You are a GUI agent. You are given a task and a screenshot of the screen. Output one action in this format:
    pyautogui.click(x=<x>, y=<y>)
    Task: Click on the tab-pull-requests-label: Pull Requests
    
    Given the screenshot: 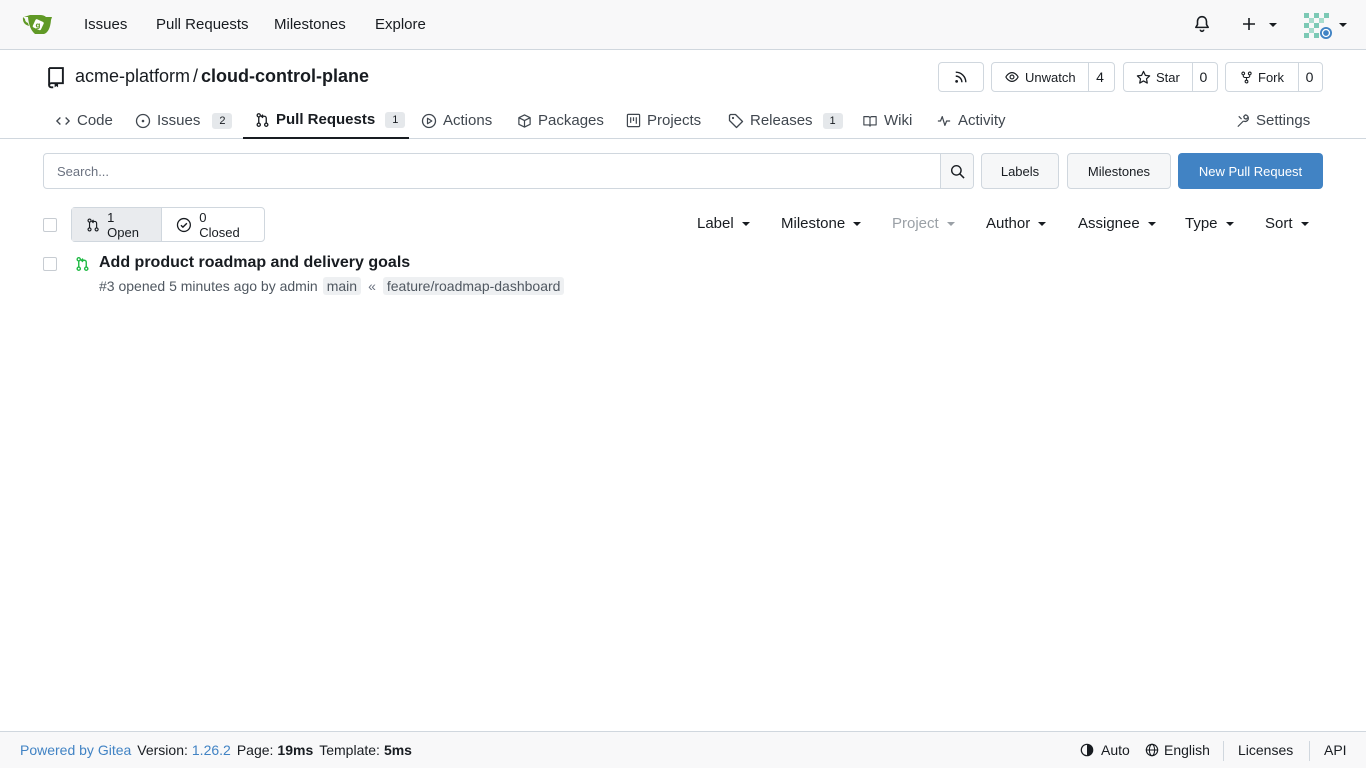 What is the action you would take?
    pyautogui.click(x=326, y=119)
    